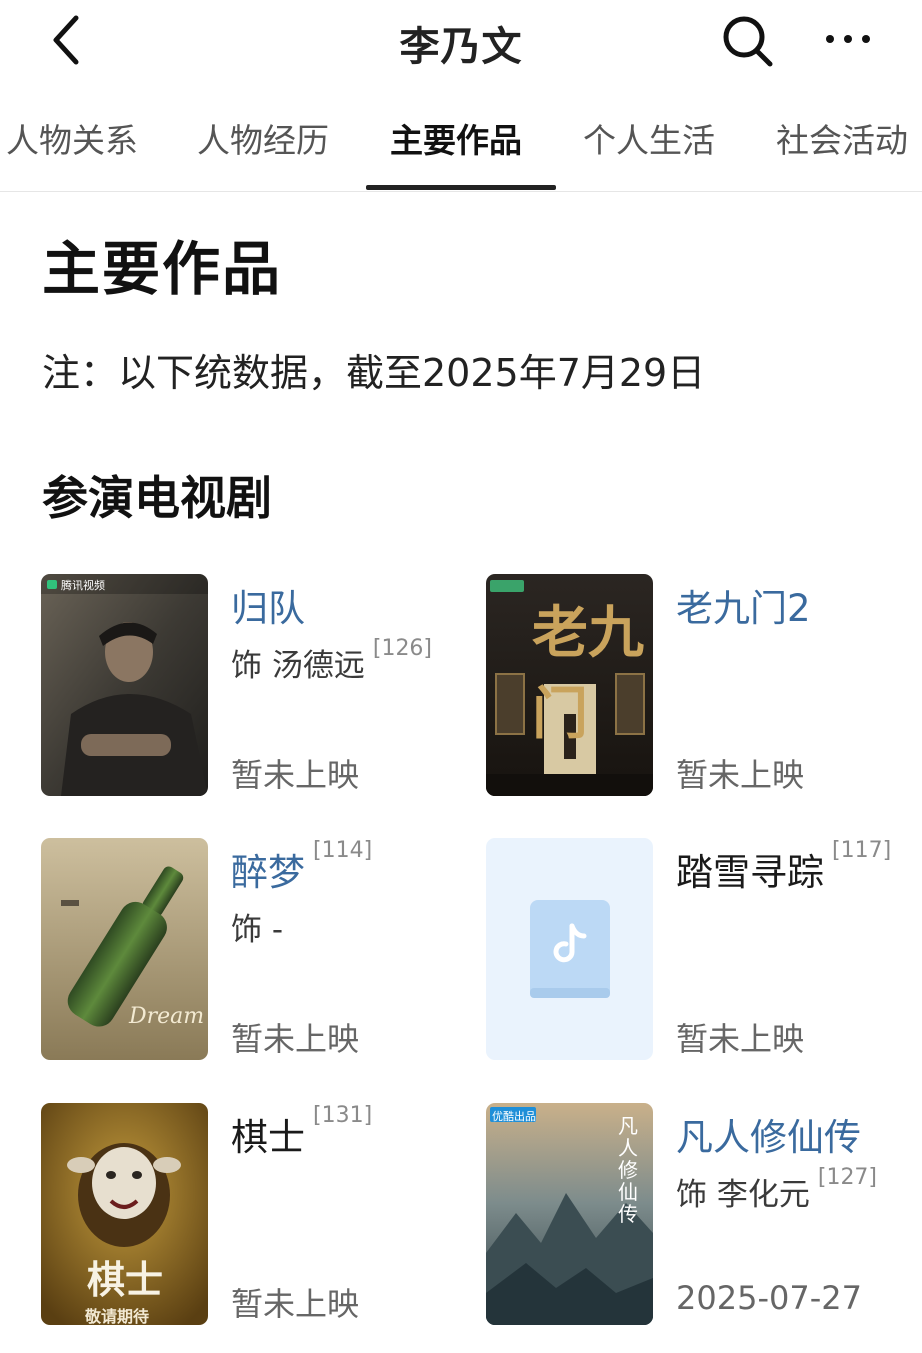 This screenshot has height=1353, width=922. Describe the element at coordinates (124, 949) in the screenshot. I see `poster-image: Dream` at that location.